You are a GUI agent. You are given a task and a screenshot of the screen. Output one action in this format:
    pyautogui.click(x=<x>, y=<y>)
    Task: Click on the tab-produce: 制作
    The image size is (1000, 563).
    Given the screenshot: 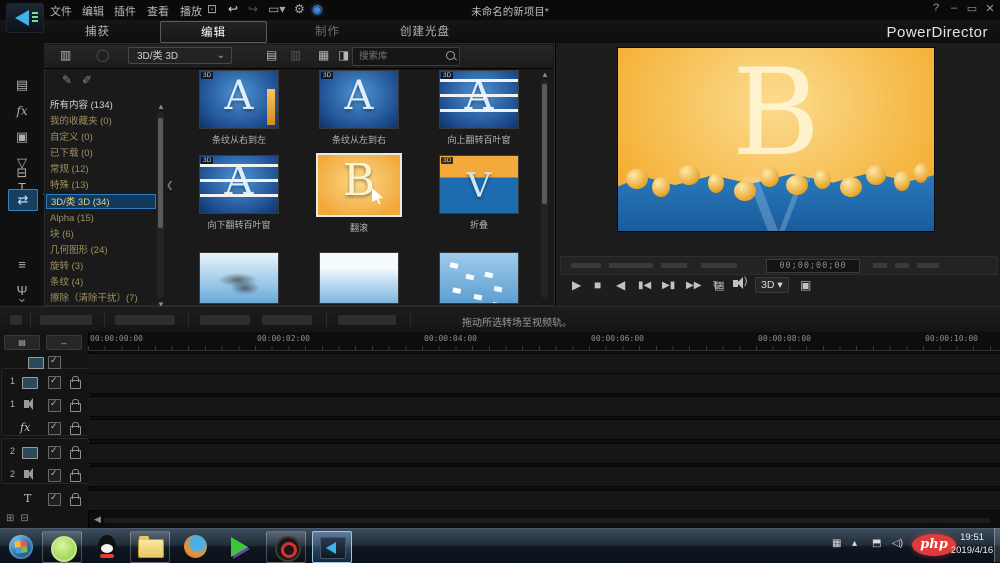 What is the action you would take?
    pyautogui.click(x=327, y=31)
    